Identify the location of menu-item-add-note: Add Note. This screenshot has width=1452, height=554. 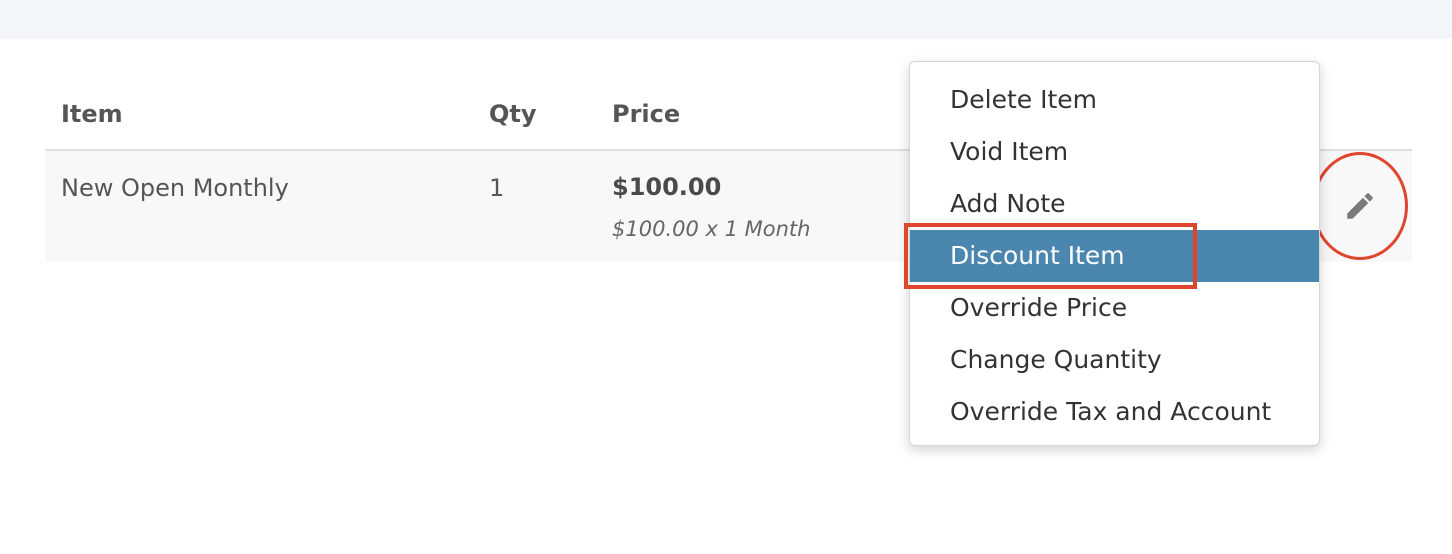
(1114, 204).